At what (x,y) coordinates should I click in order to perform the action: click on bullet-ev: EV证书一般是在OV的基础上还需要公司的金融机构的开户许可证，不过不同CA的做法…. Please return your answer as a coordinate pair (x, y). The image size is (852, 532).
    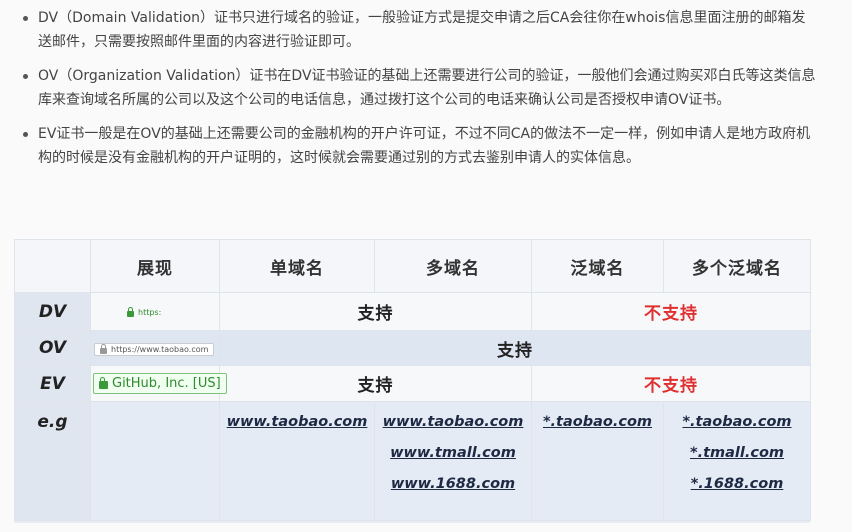
    Looking at the image, I should click on (426, 146).